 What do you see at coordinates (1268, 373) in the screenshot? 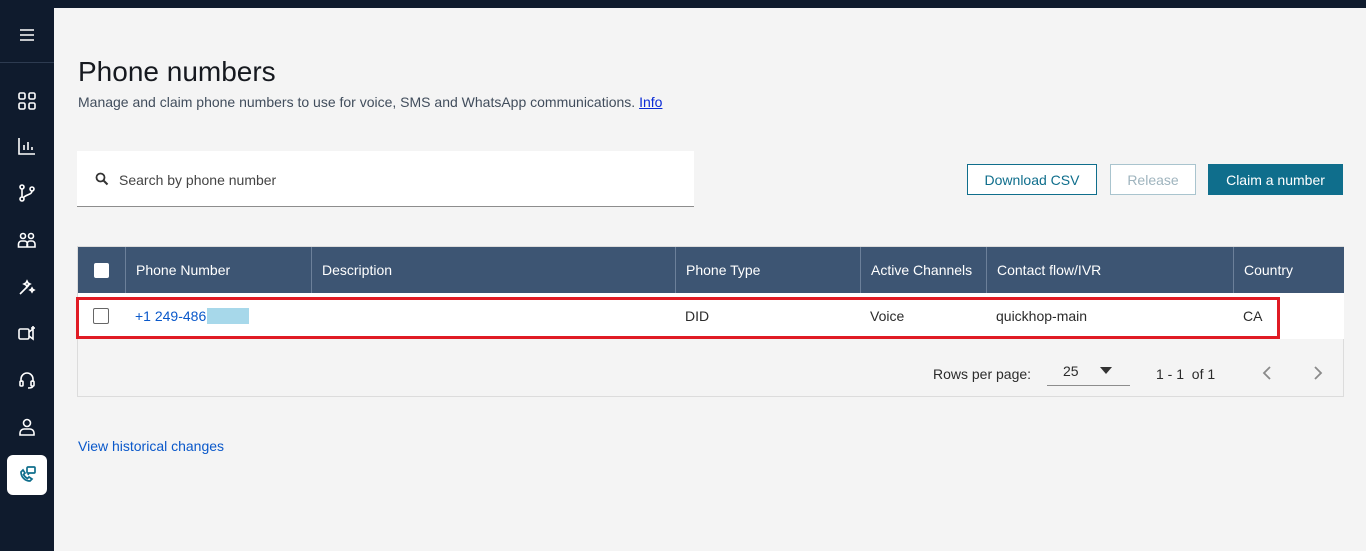
I see `chevron-left-icon` at bounding box center [1268, 373].